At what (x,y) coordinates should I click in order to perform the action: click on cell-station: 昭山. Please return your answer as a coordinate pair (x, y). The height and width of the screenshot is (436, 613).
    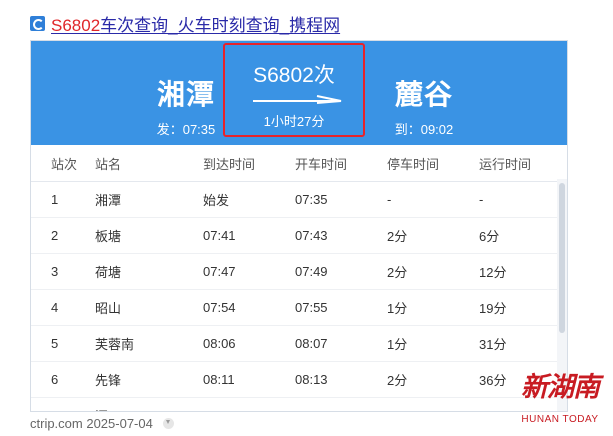
    Looking at the image, I should click on (148, 307).